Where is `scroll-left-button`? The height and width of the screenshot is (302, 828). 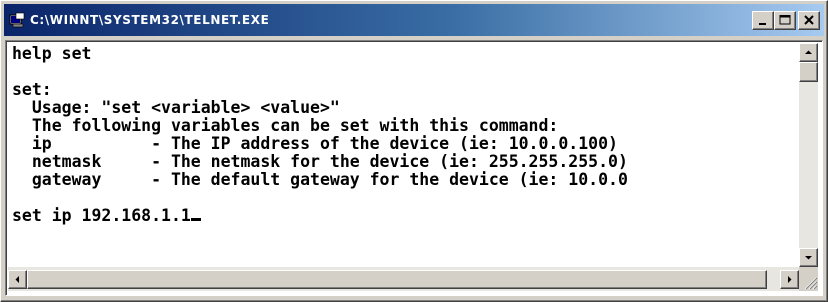
scroll-left-button is located at coordinates (17, 279).